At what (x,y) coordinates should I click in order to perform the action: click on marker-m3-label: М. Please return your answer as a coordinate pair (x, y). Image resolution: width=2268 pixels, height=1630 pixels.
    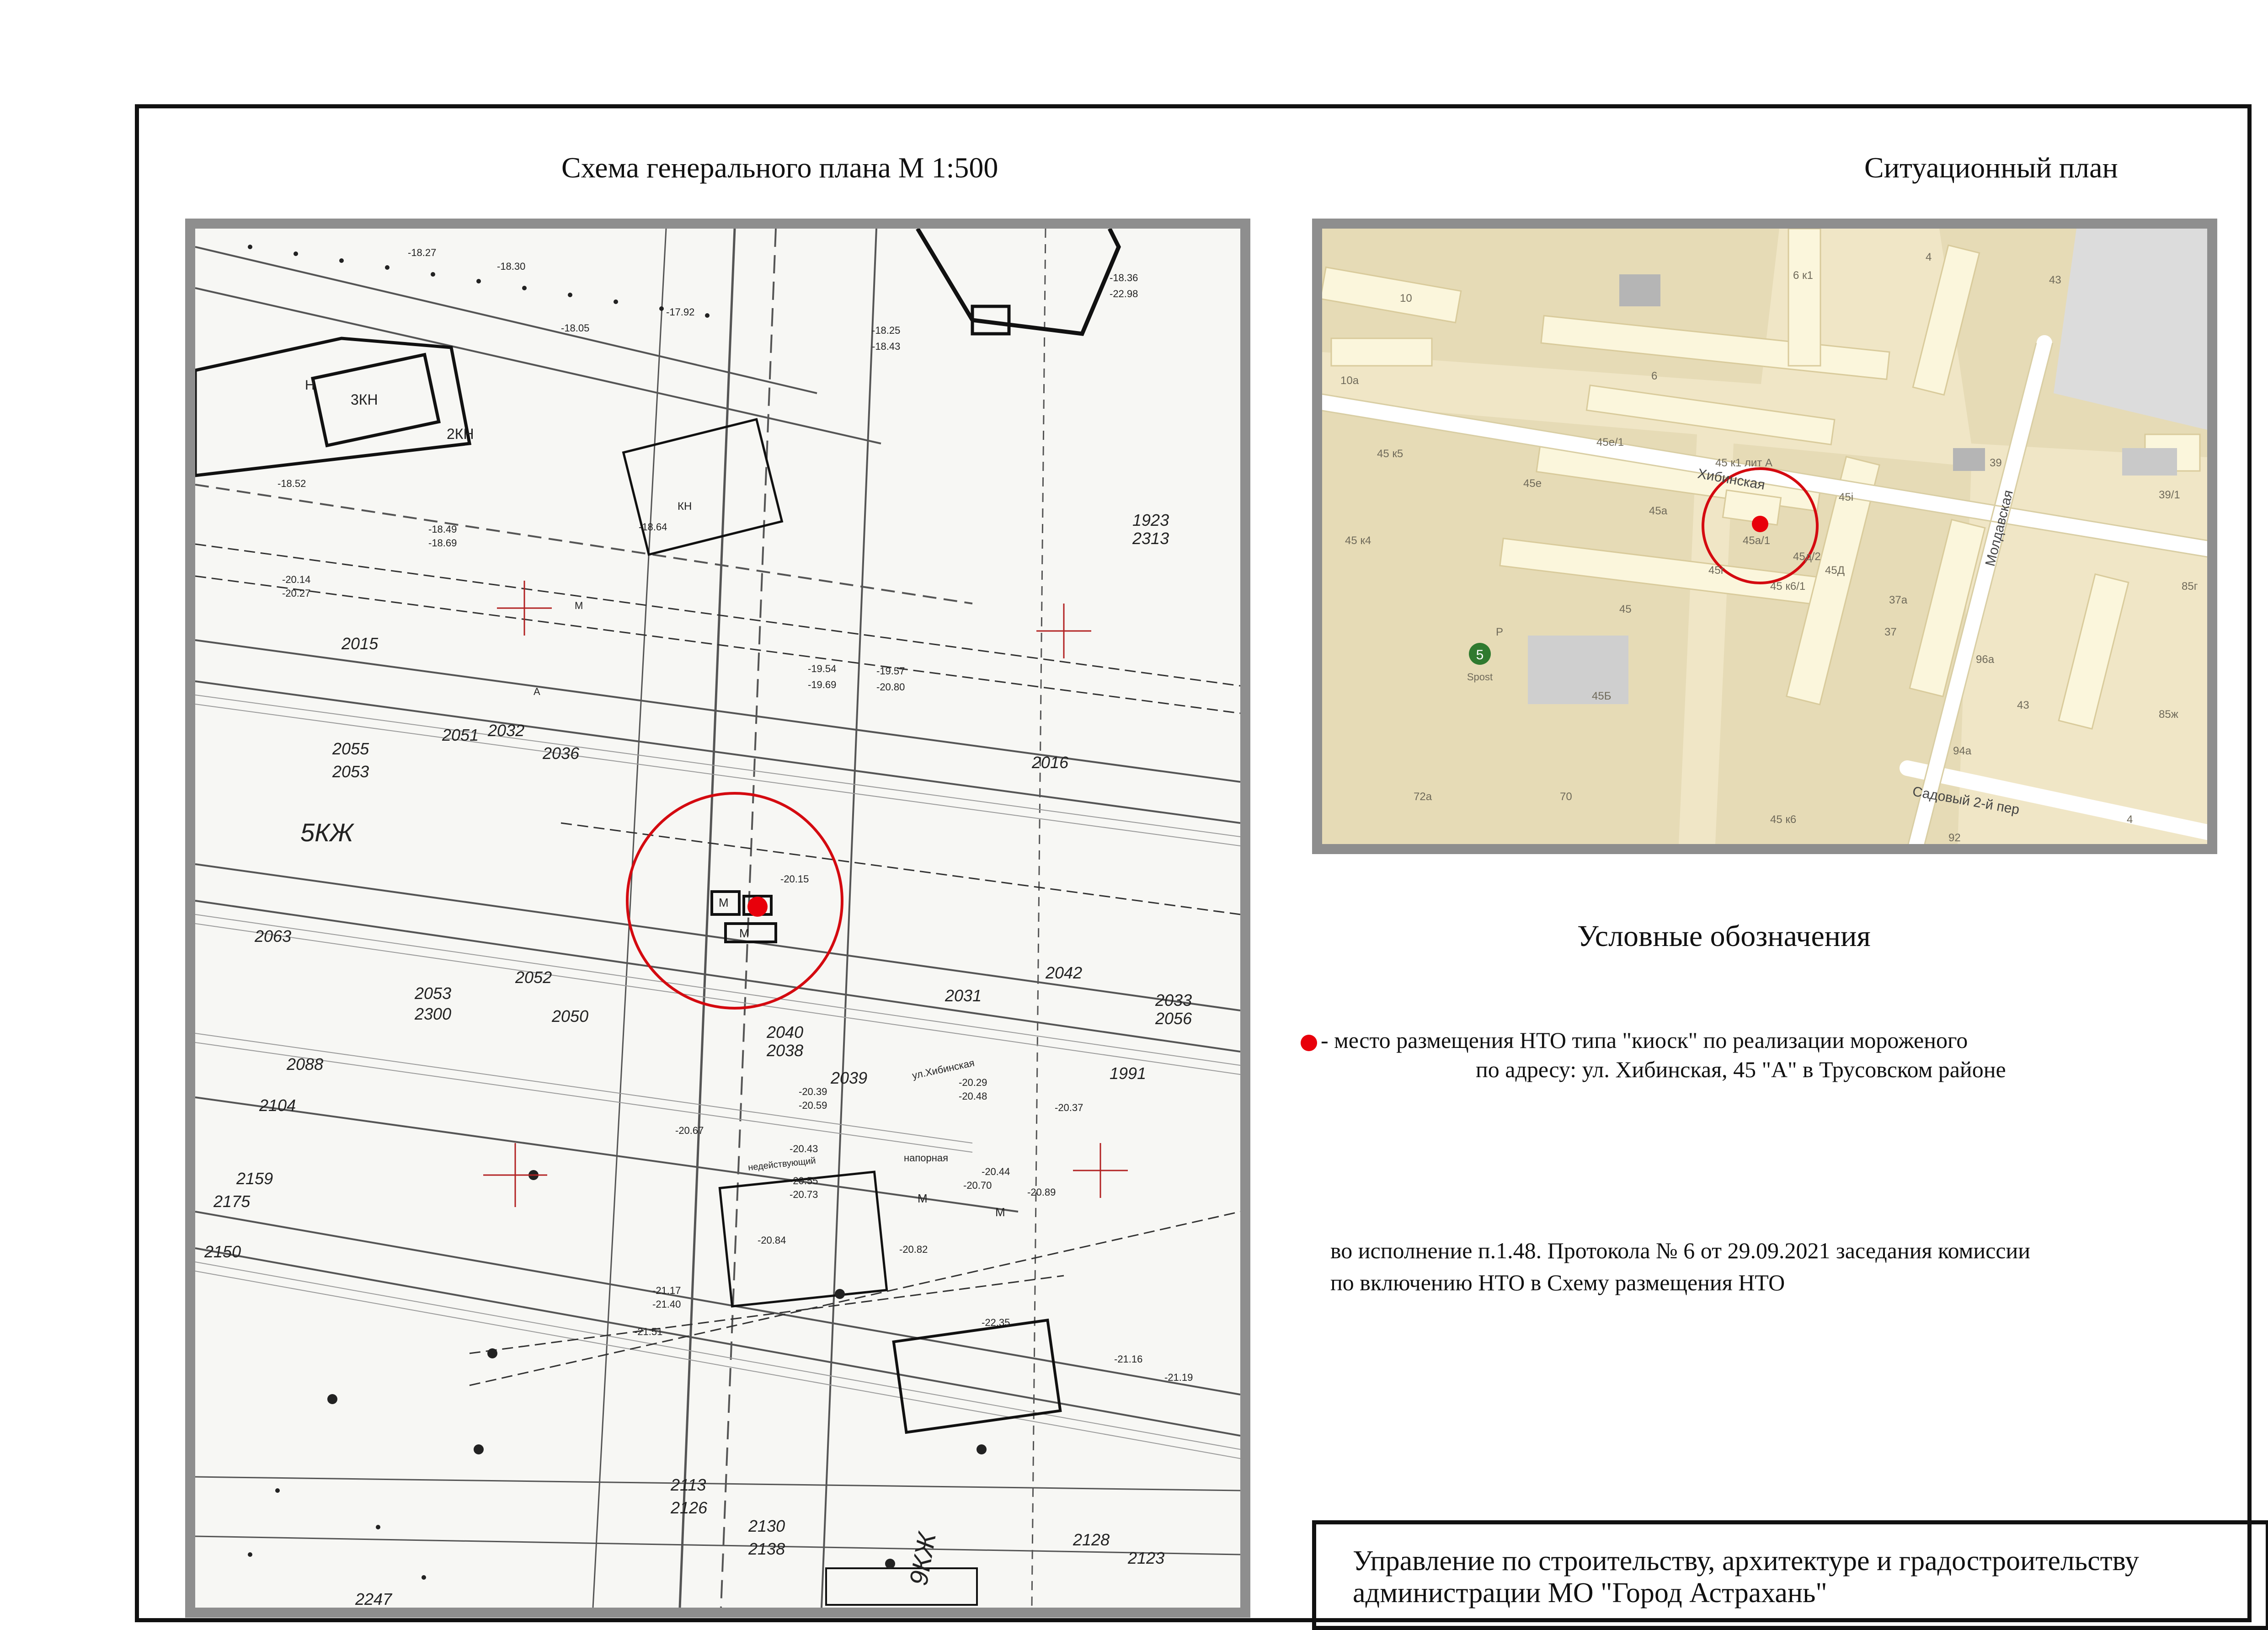
    Looking at the image, I should click on (744, 933).